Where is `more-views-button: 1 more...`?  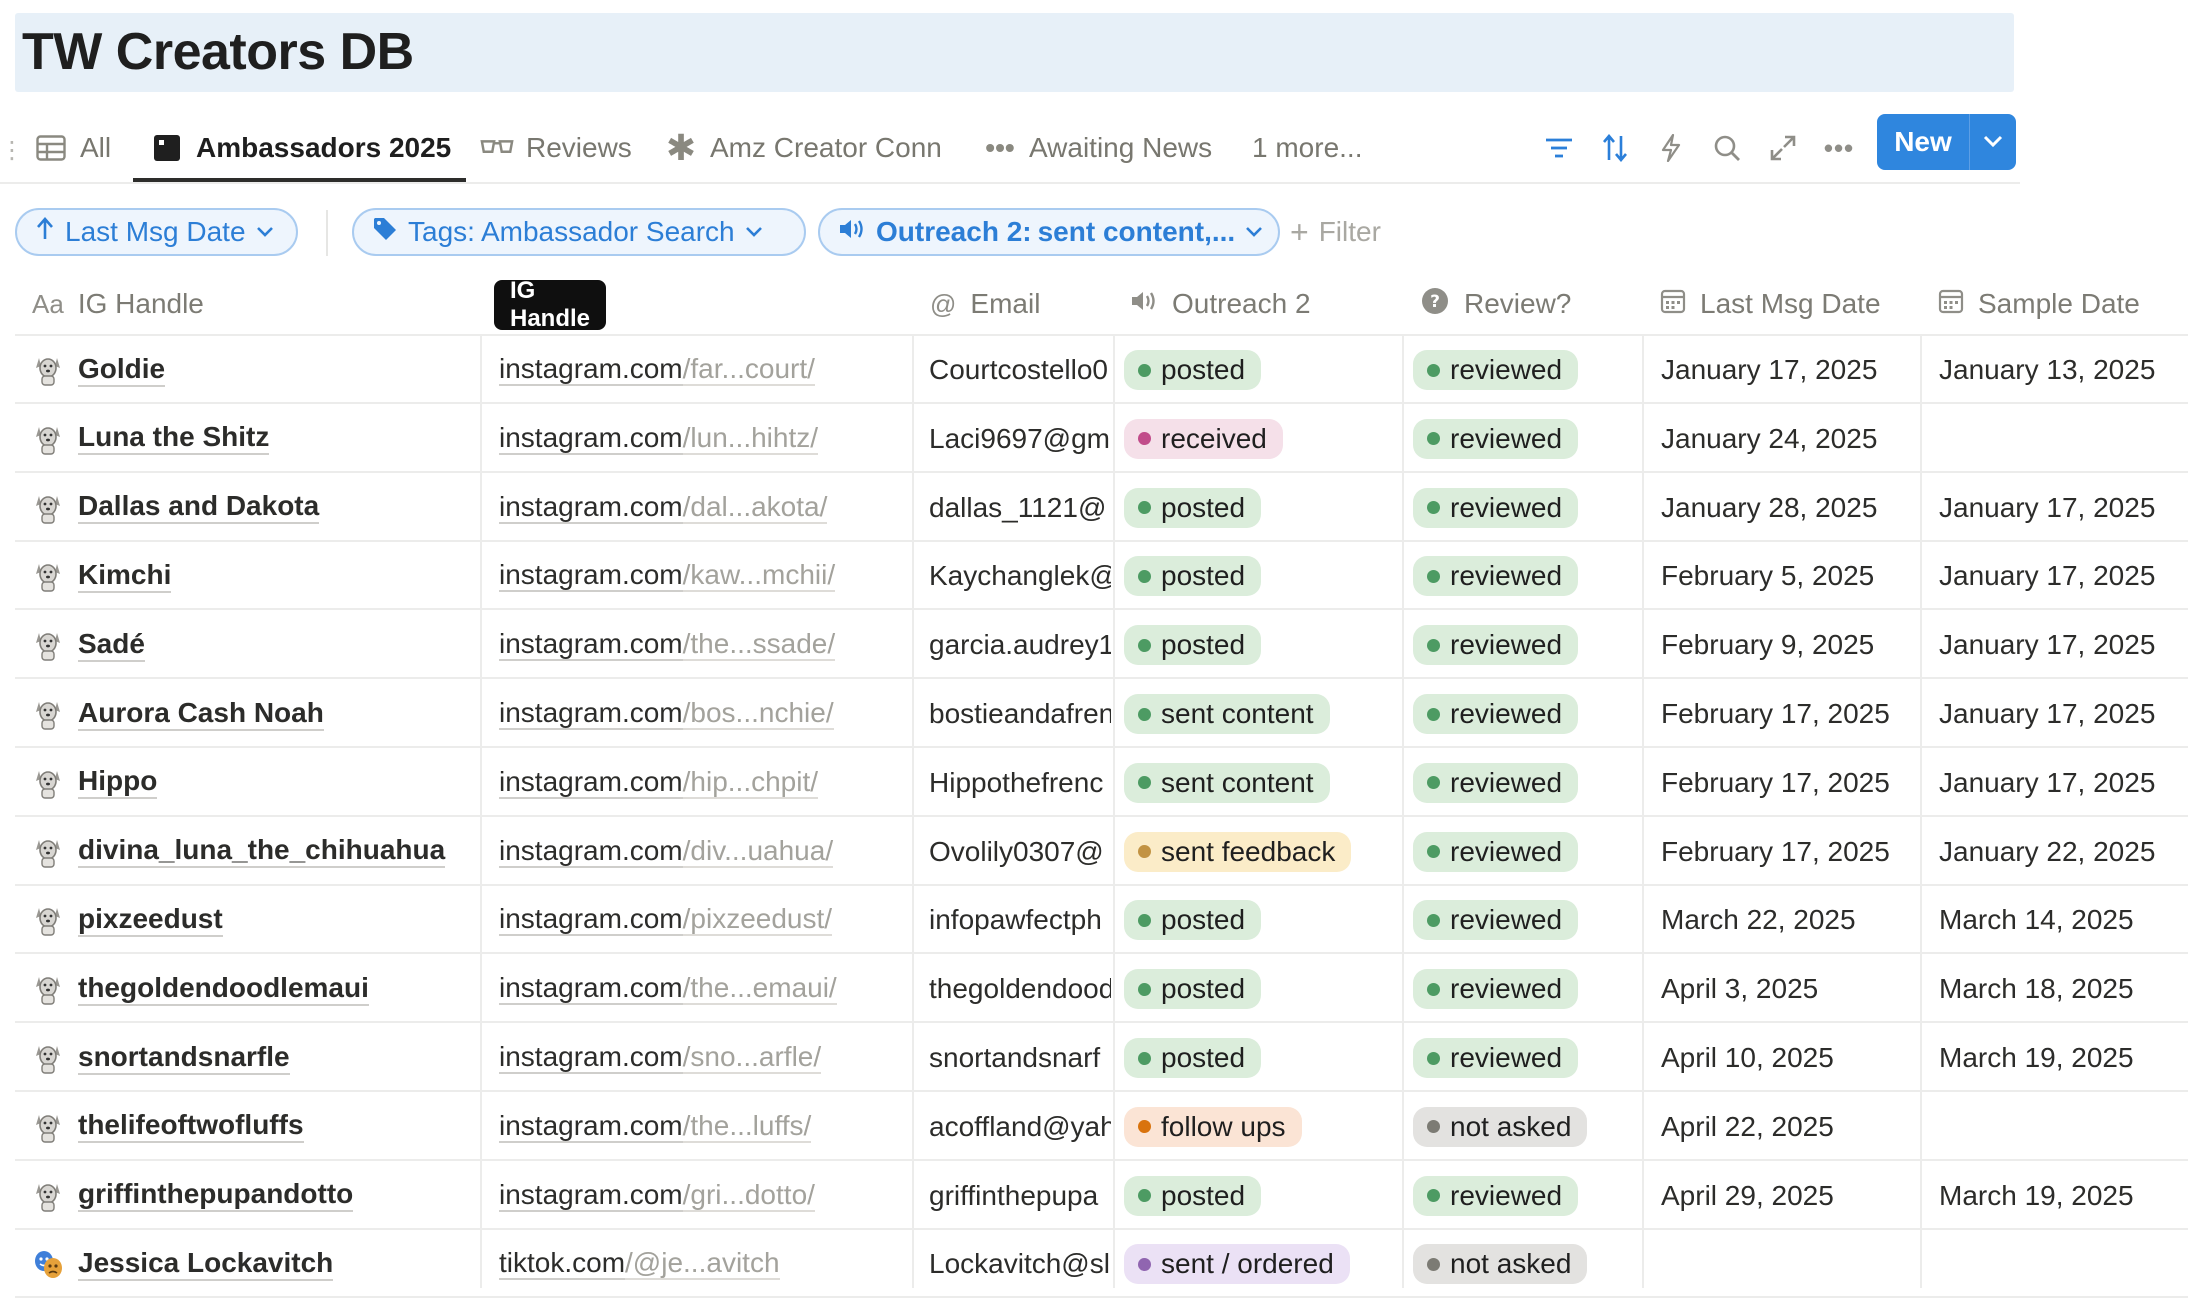
more-views-button: 1 more... is located at coordinates (1307, 148).